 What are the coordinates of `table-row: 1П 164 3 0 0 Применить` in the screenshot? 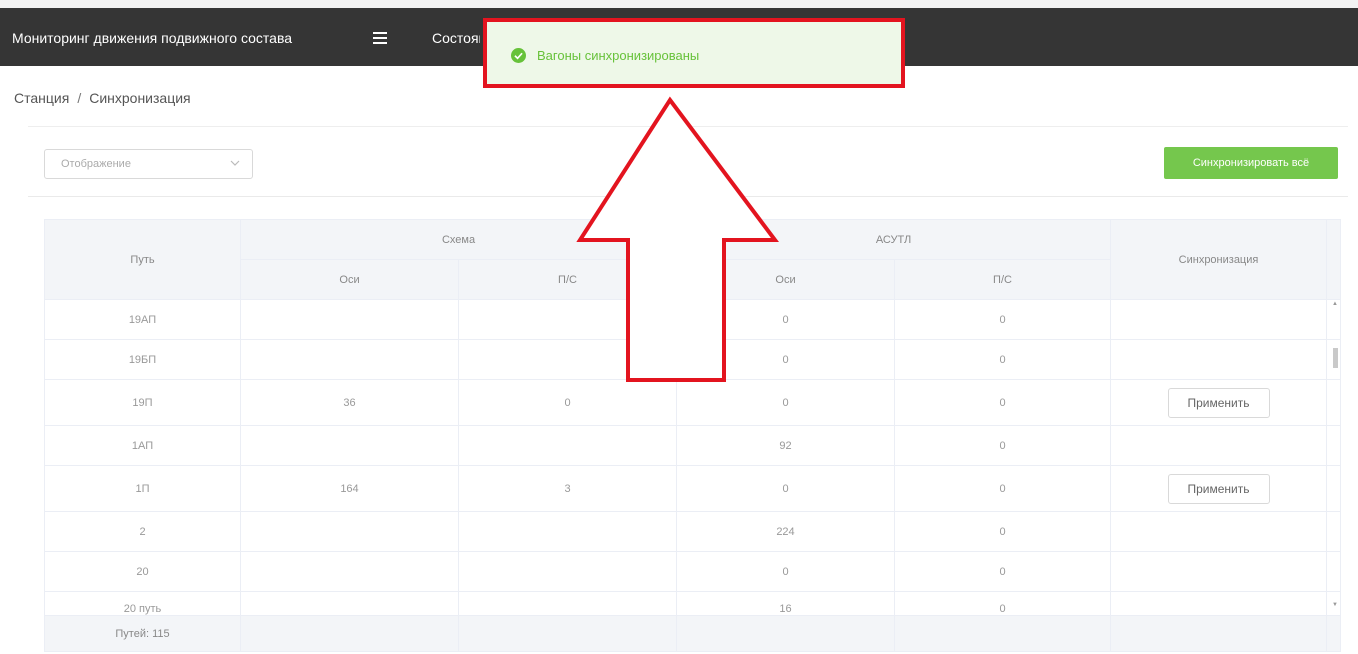 It's located at (692, 488).